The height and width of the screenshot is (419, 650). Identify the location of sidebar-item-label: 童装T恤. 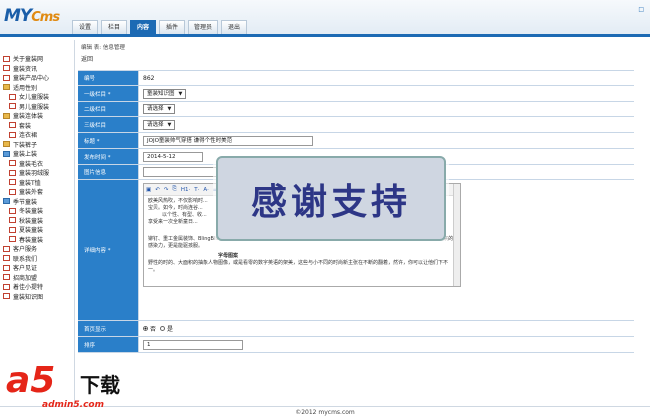
(30, 183).